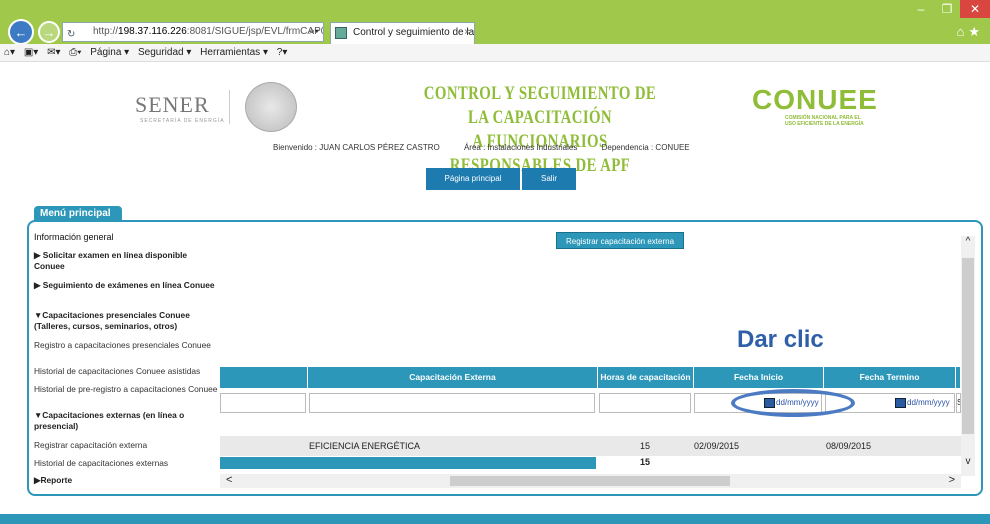 This screenshot has width=990, height=524. What do you see at coordinates (780, 339) in the screenshot?
I see `annotation-text: Dar clic` at bounding box center [780, 339].